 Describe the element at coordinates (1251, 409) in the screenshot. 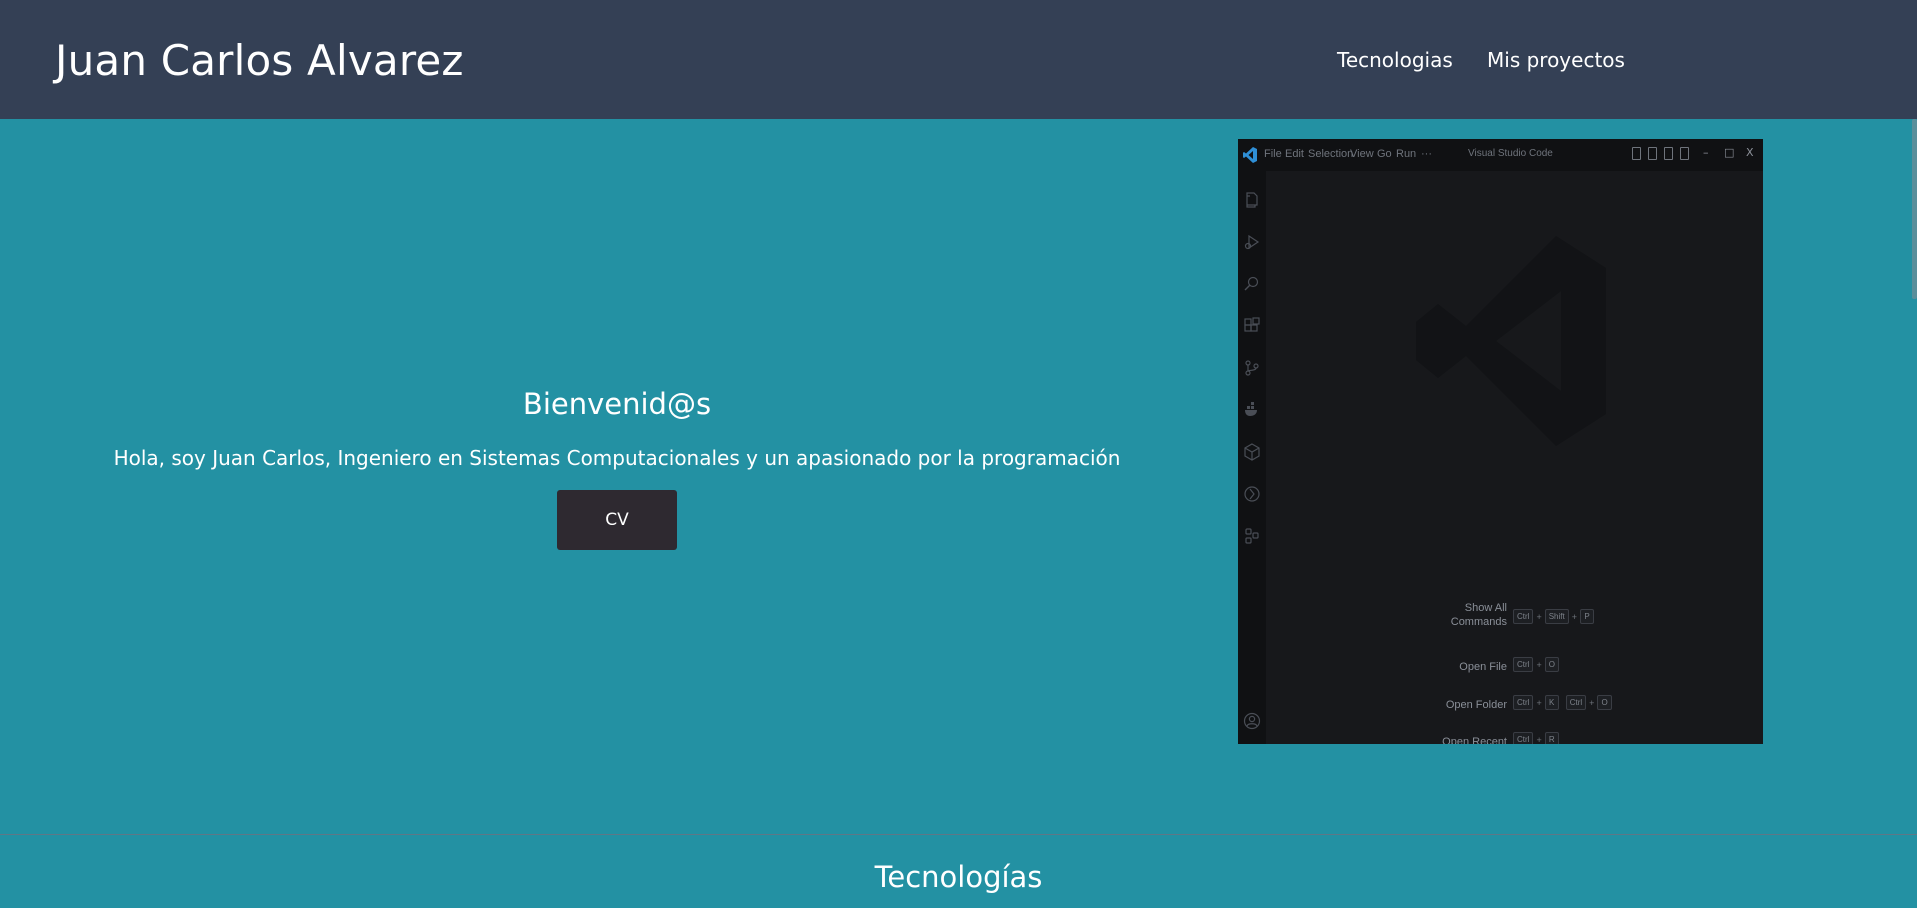

I see `docker-icon` at that location.